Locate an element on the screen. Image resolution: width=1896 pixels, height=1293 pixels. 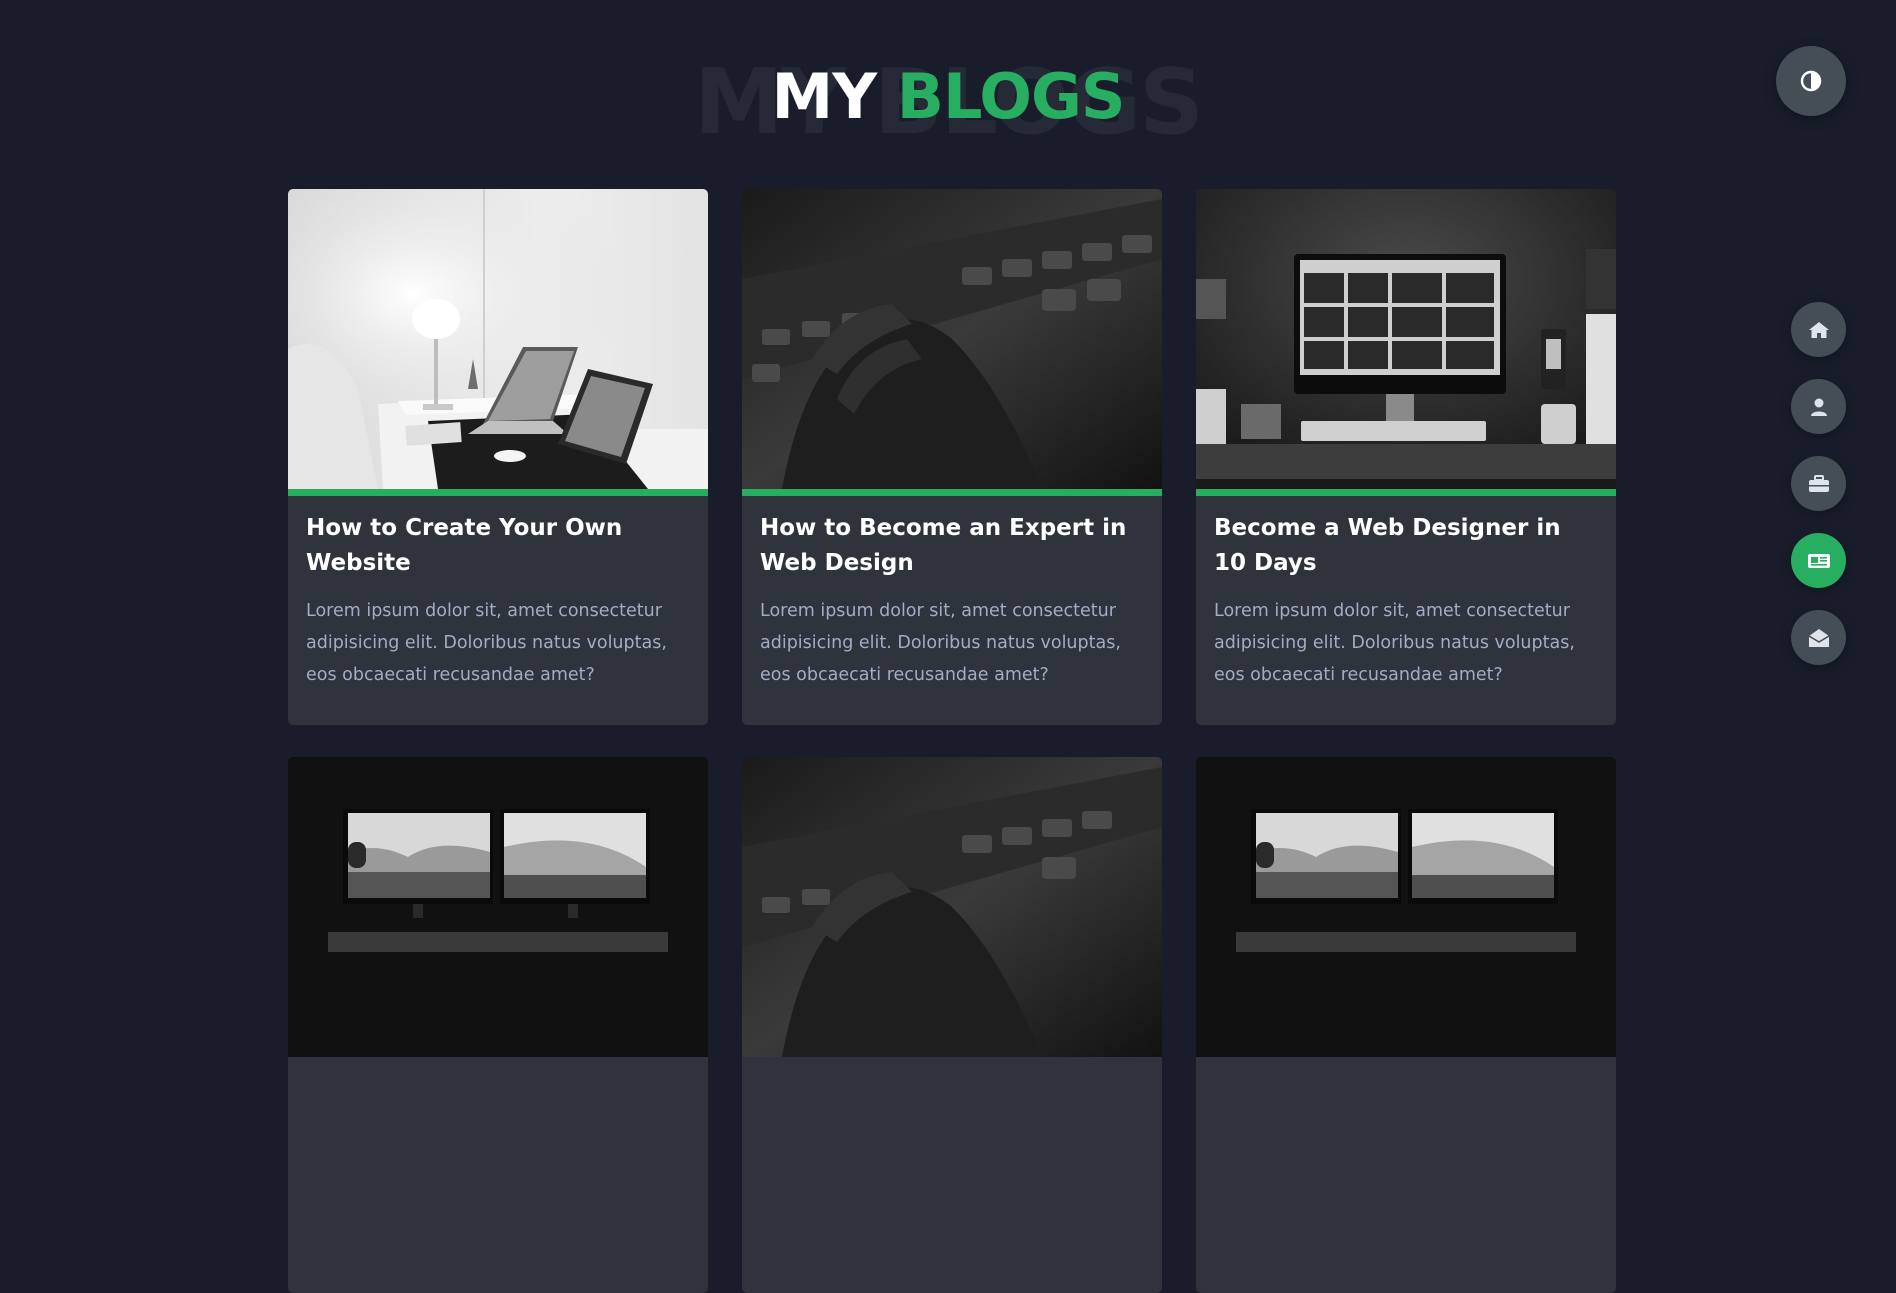
nav-about-button is located at coordinates (1818, 406).